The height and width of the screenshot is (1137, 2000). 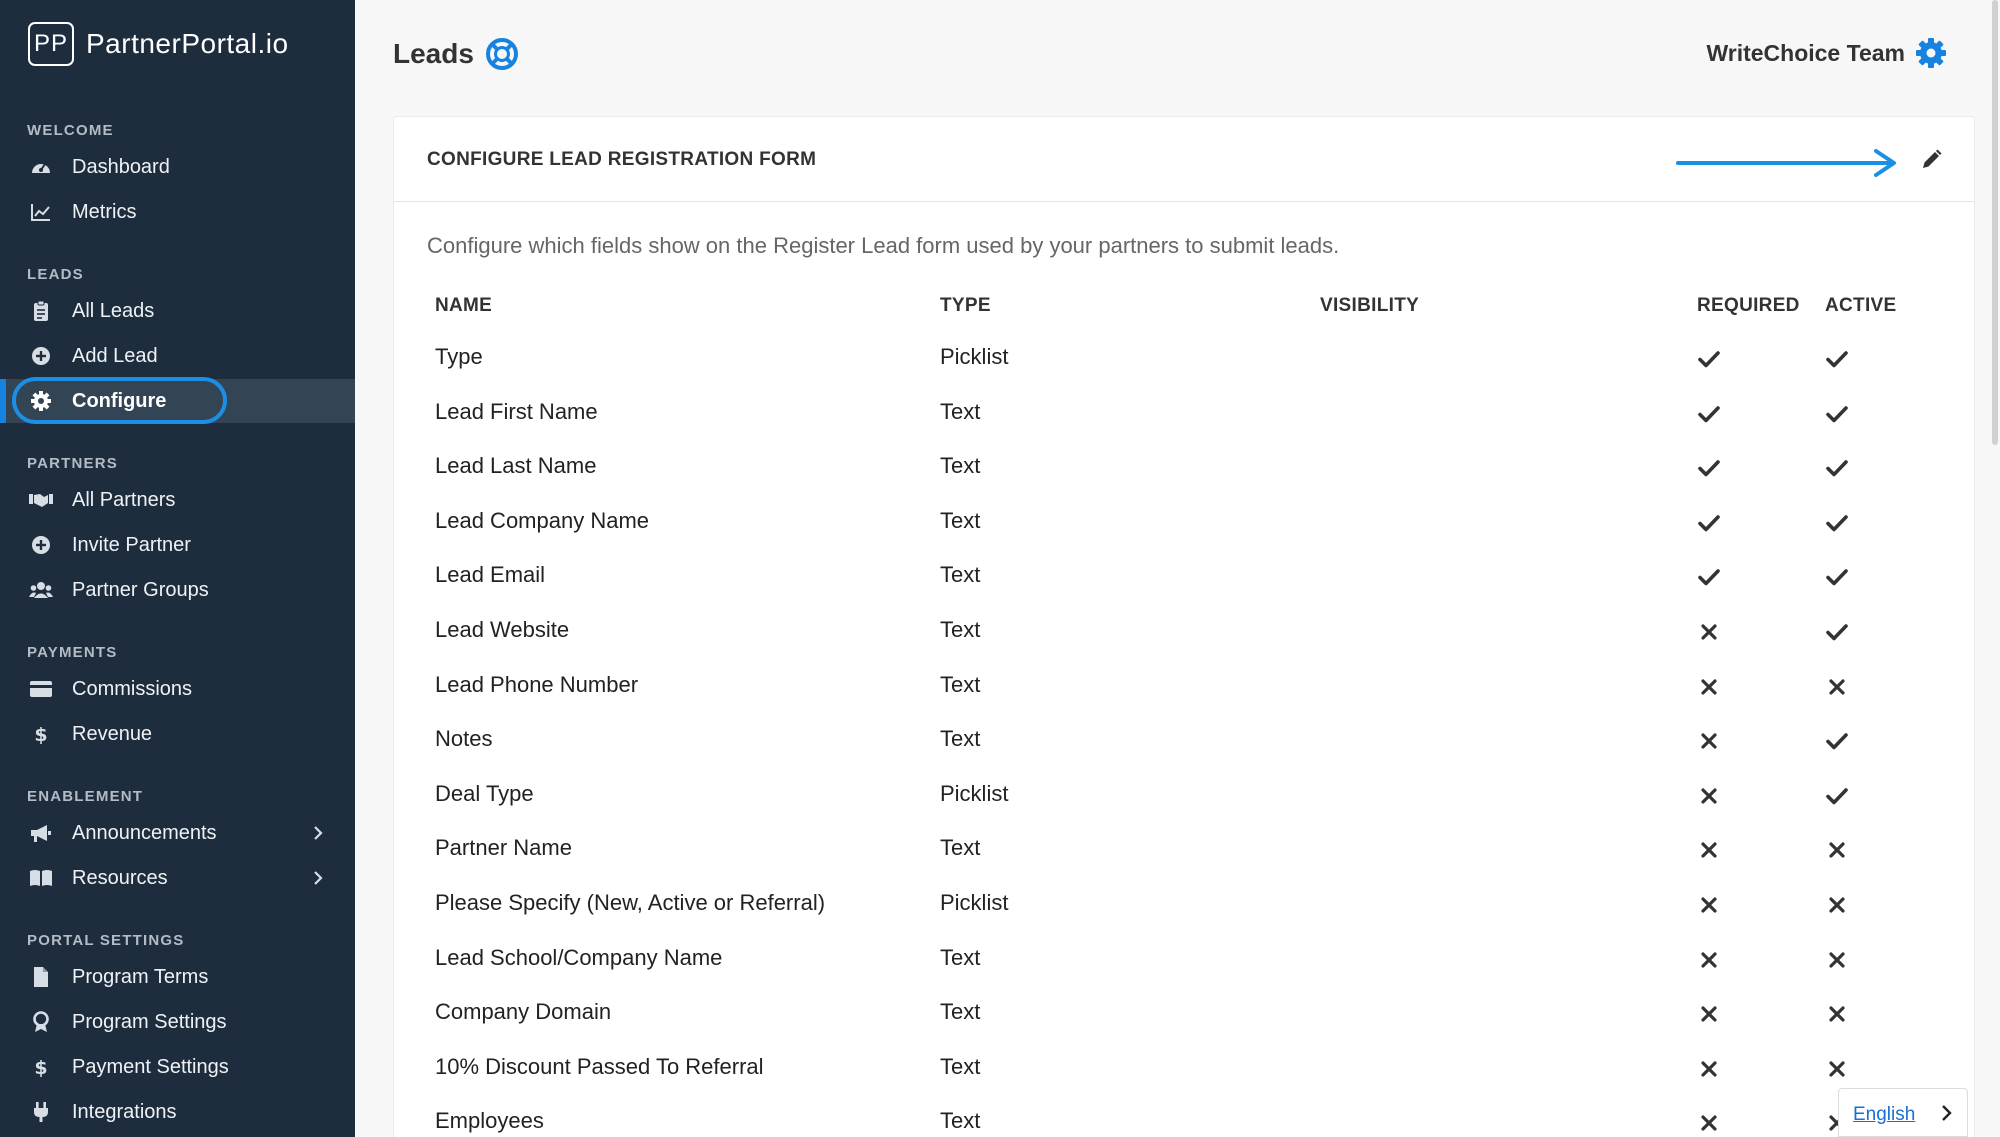 I want to click on column-header-active: ACTIVE, so click(x=1861, y=305).